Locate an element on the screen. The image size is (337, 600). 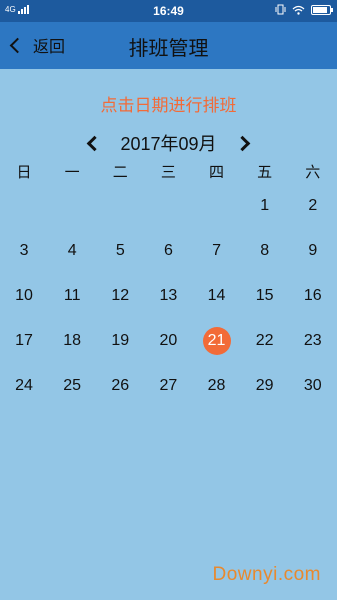
weekday-header: 日一二三四五六 is located at coordinates (168, 172).